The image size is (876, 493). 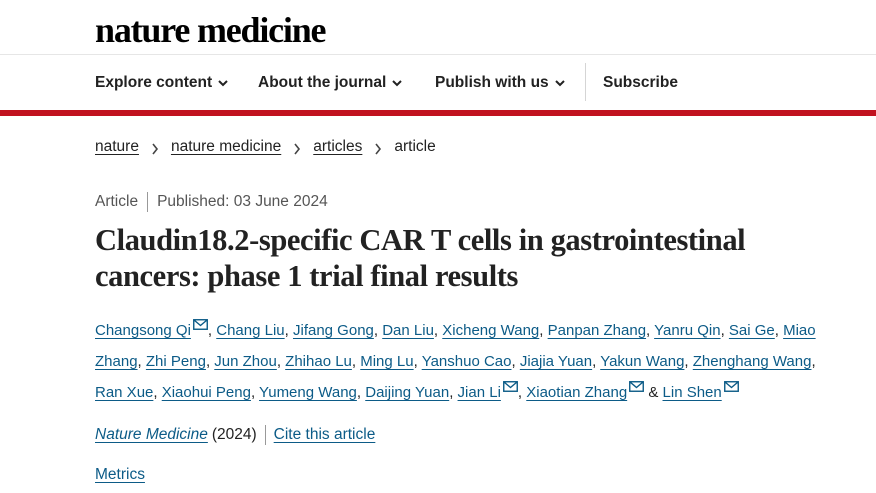 I want to click on site-header: nature medicine, so click(x=438, y=27).